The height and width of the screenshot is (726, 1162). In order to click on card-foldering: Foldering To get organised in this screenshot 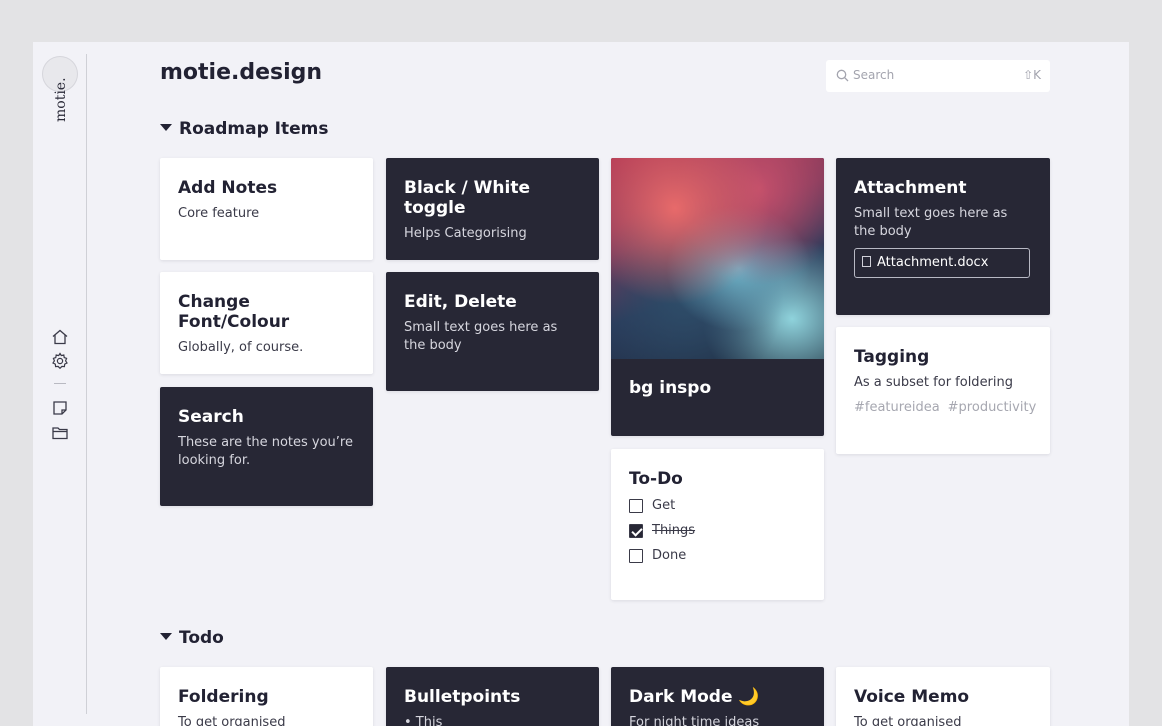, I will do `click(266, 696)`.